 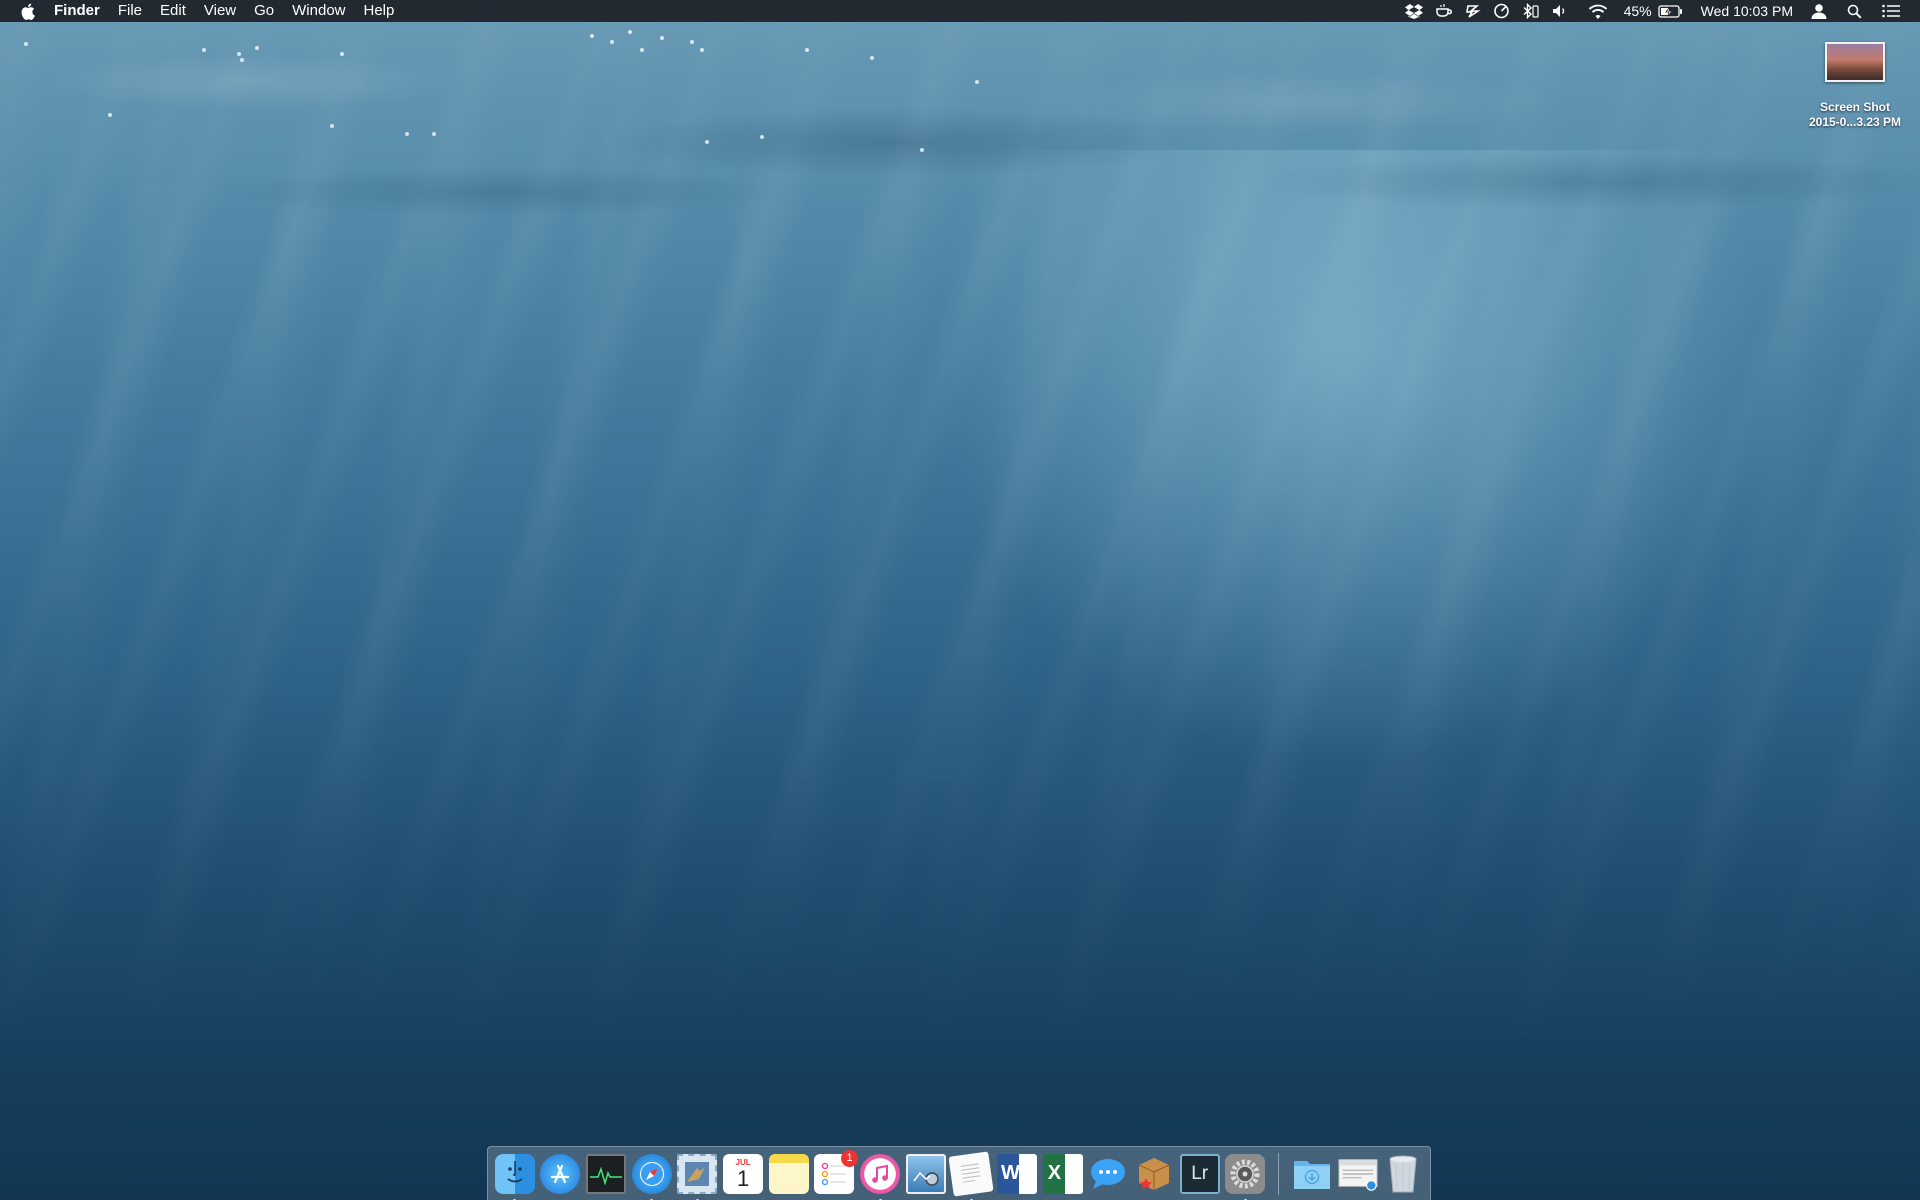 I want to click on dock-app-store, so click(x=560, y=1174).